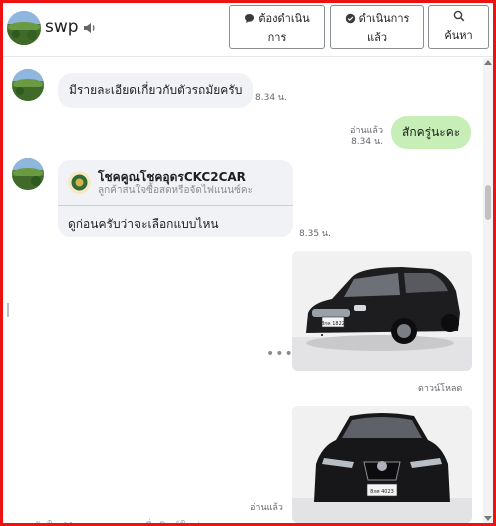 This screenshot has width=496, height=526. What do you see at coordinates (488, 62) in the screenshot?
I see `scroll-up-arrow` at bounding box center [488, 62].